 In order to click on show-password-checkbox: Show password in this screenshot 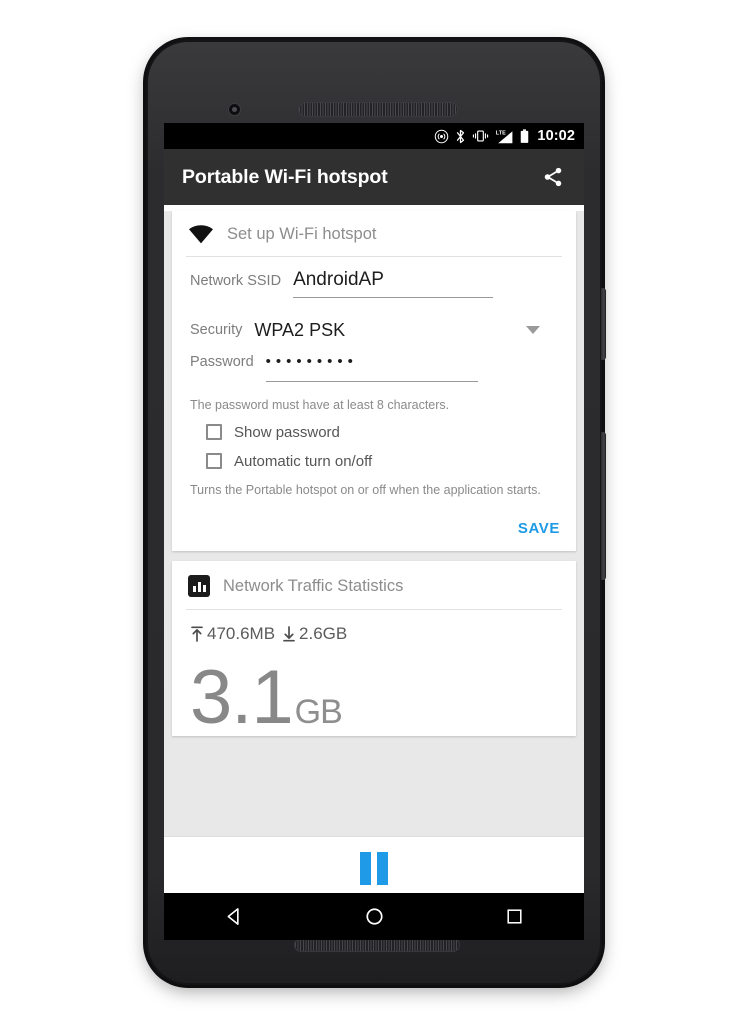, I will do `click(374, 432)`.